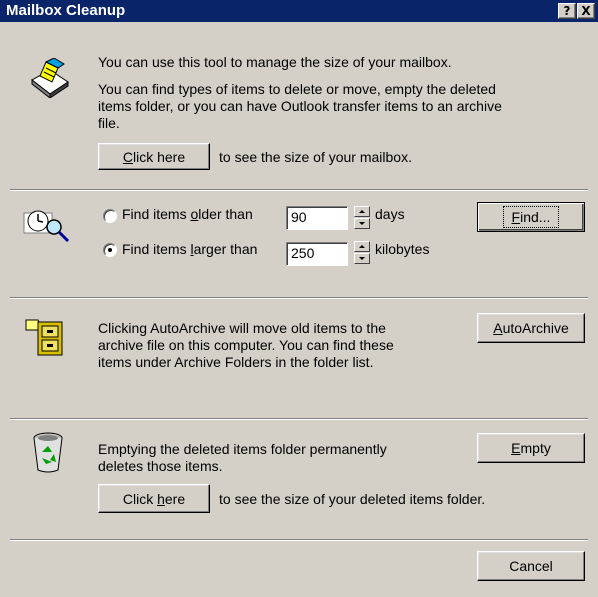  Describe the element at coordinates (516, 217) in the screenshot. I see `find-button-mnemonic: F` at that location.